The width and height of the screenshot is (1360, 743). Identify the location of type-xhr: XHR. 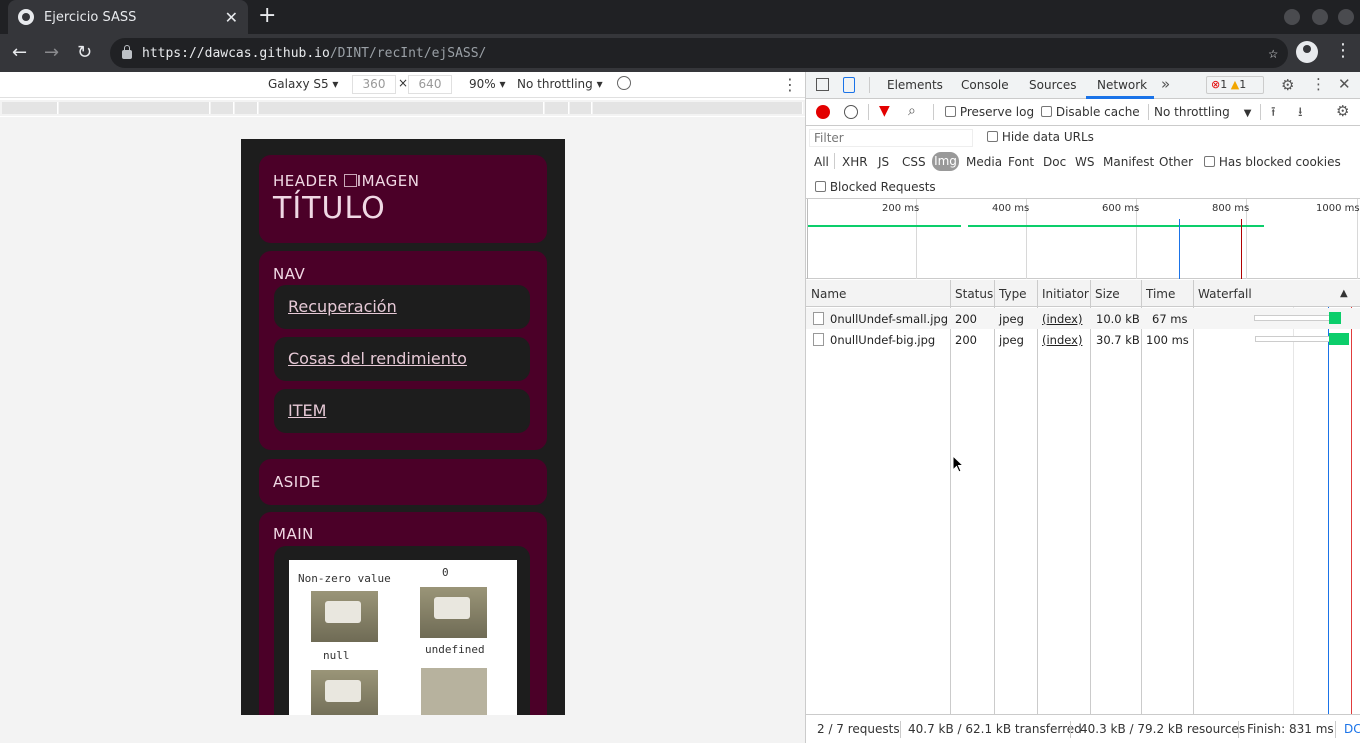
(855, 162).